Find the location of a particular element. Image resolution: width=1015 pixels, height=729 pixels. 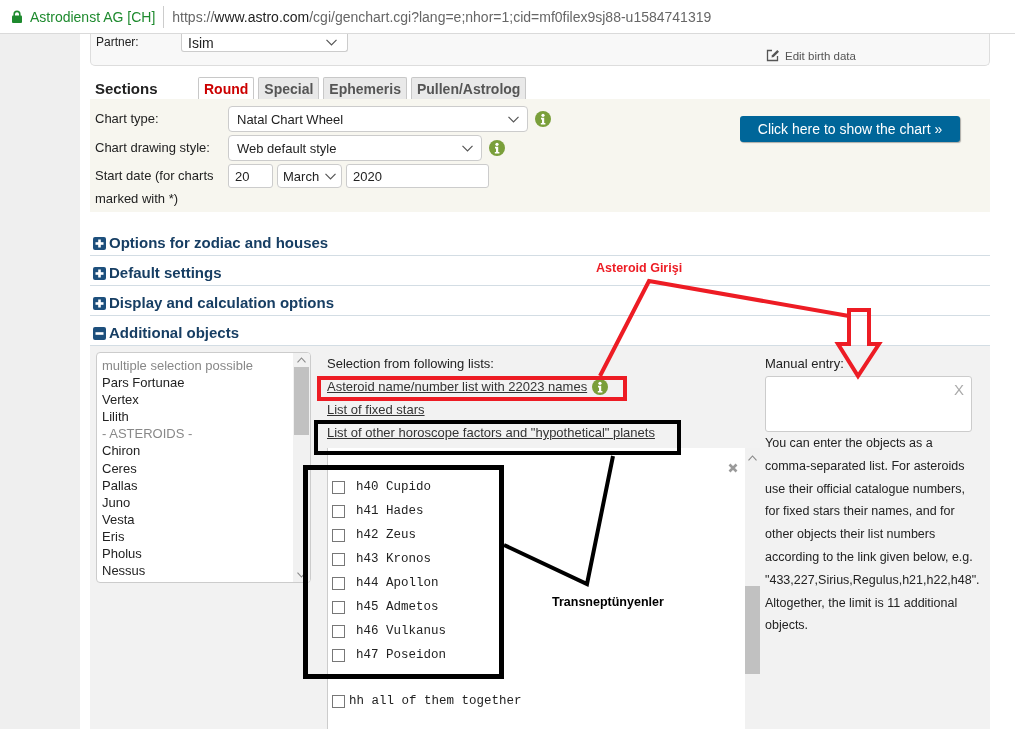

section-toggle: Default settings is located at coordinates (156, 274).